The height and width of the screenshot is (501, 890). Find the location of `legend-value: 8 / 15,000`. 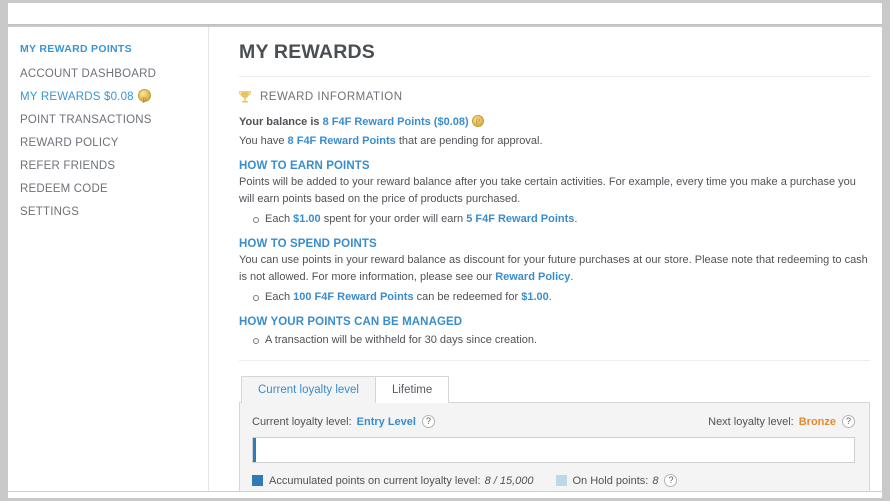

legend-value: 8 / 15,000 is located at coordinates (509, 480).